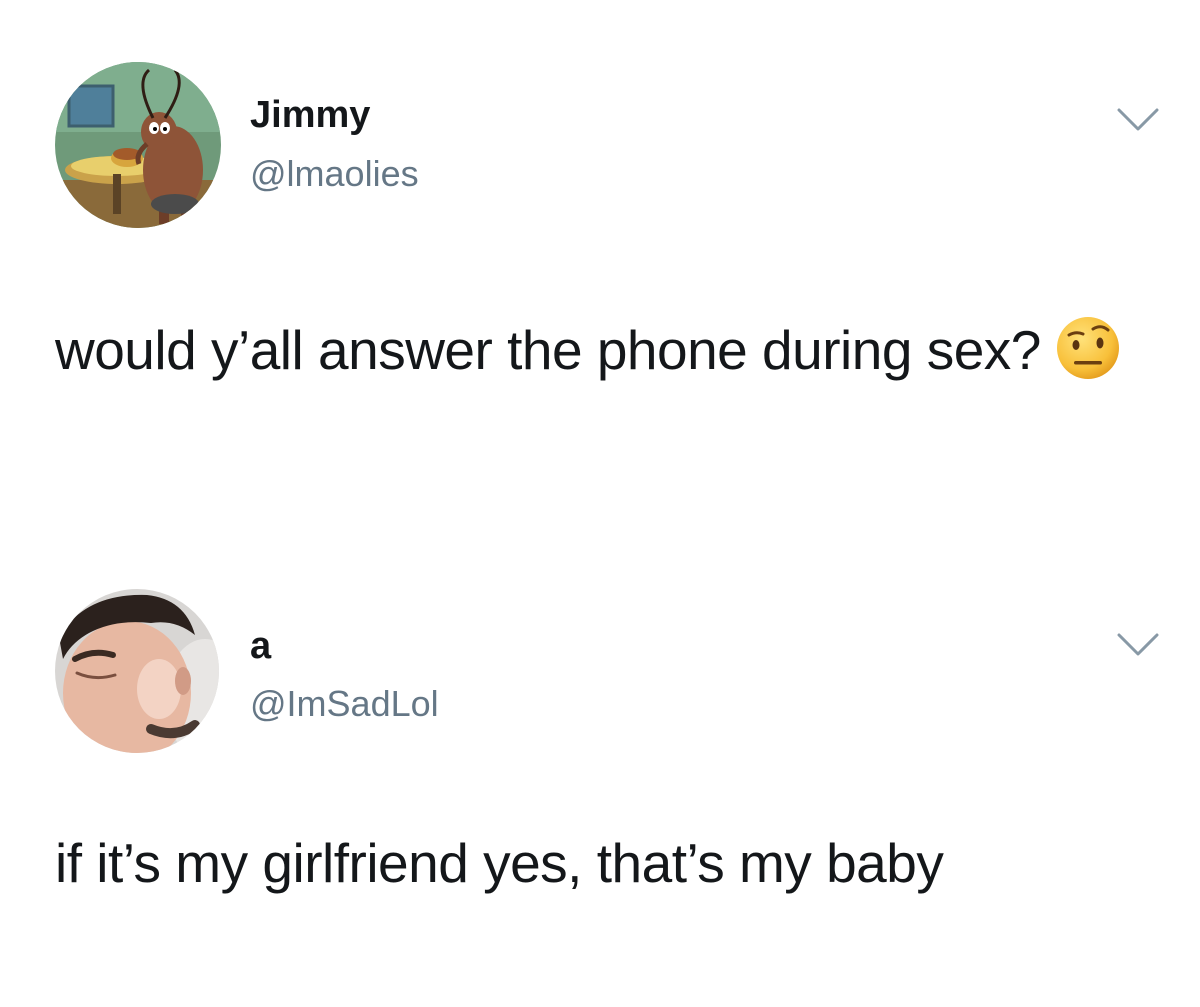  I want to click on tweet-text-content: would y’all answer the phone during sex?, so click(548, 350).